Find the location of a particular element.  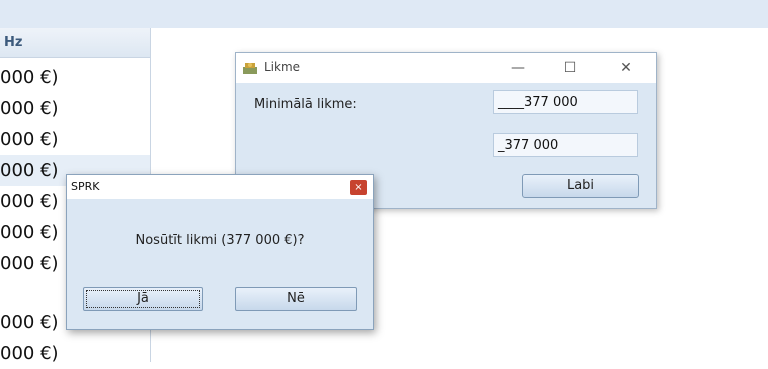

minimize-button: — is located at coordinates (518, 68).